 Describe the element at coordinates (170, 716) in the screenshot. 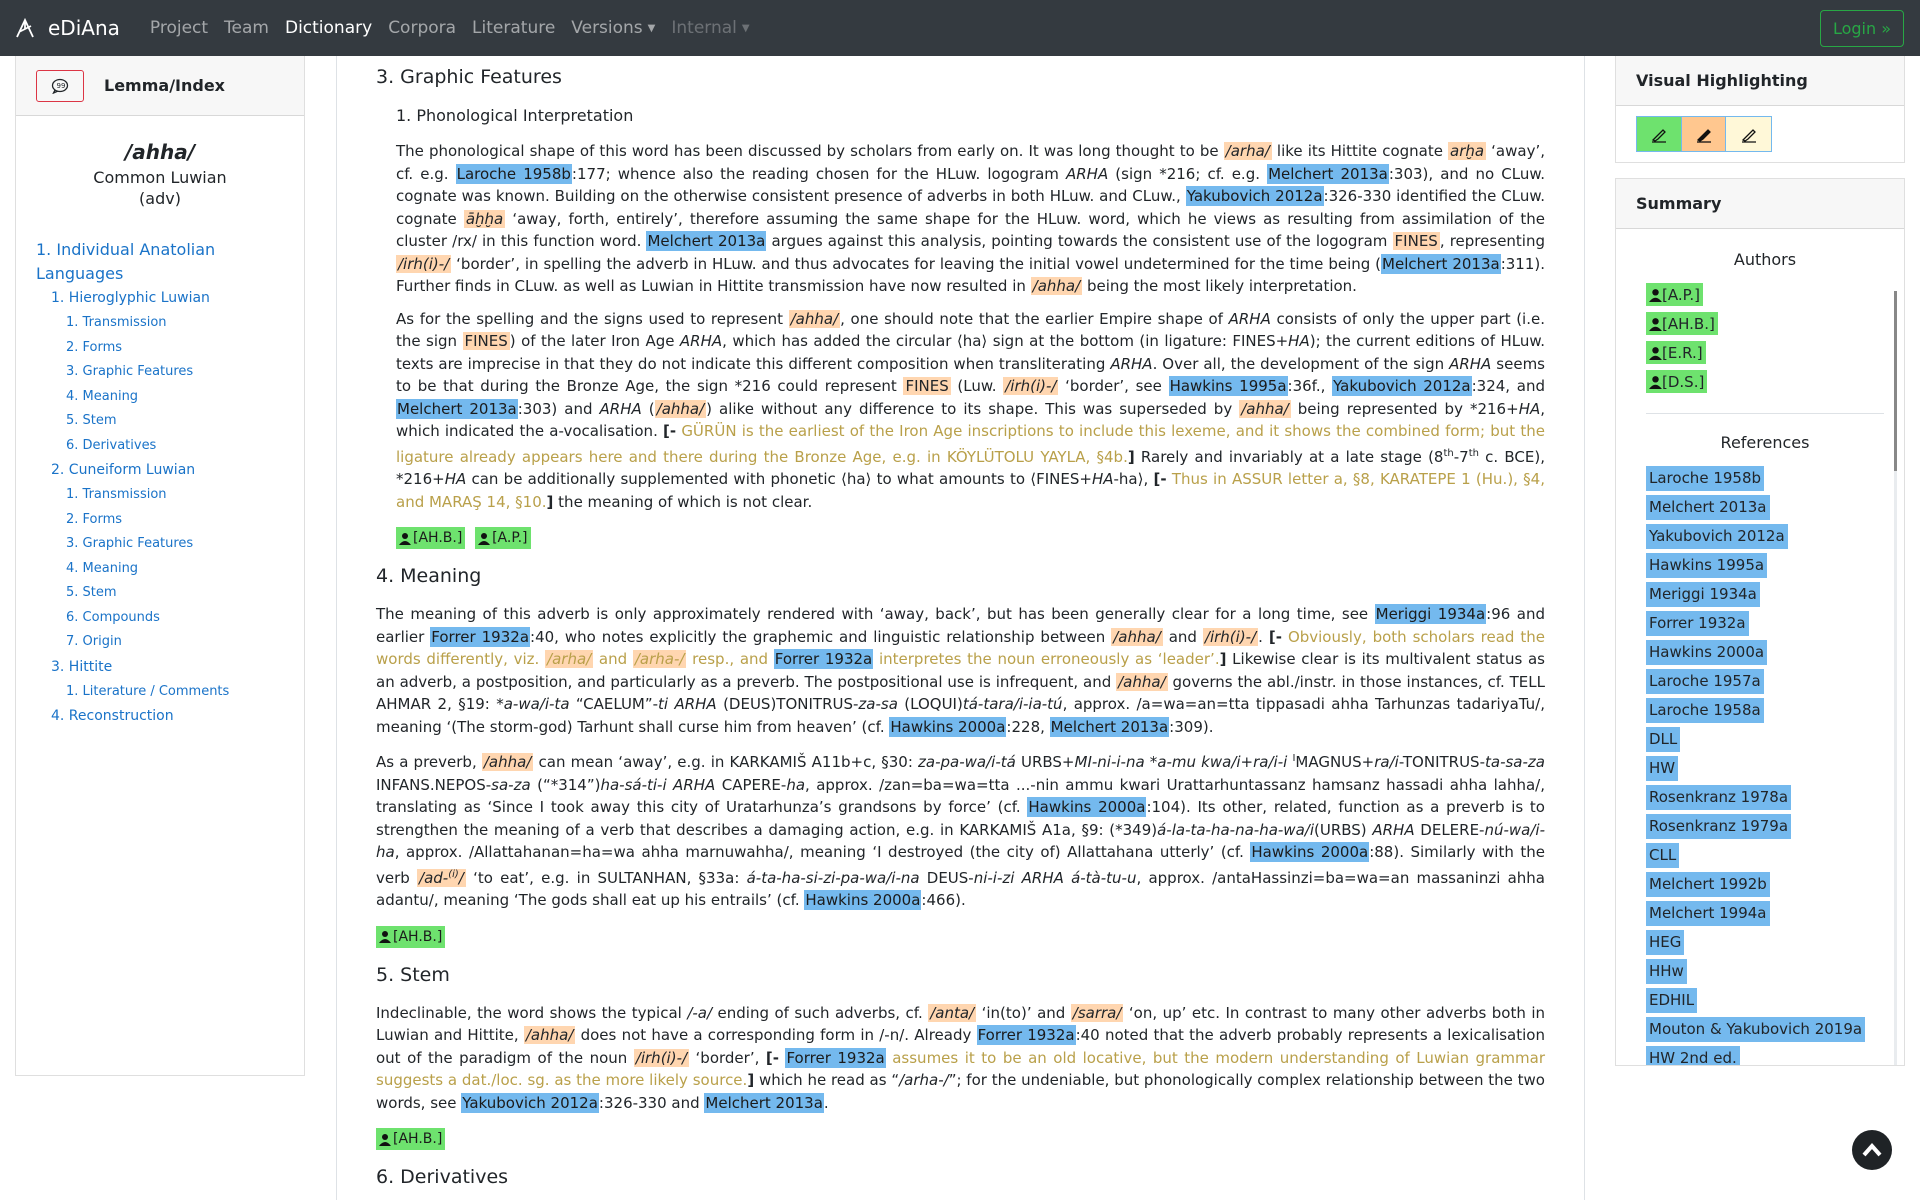

I see `toc-item: 4. Reconstruction` at that location.